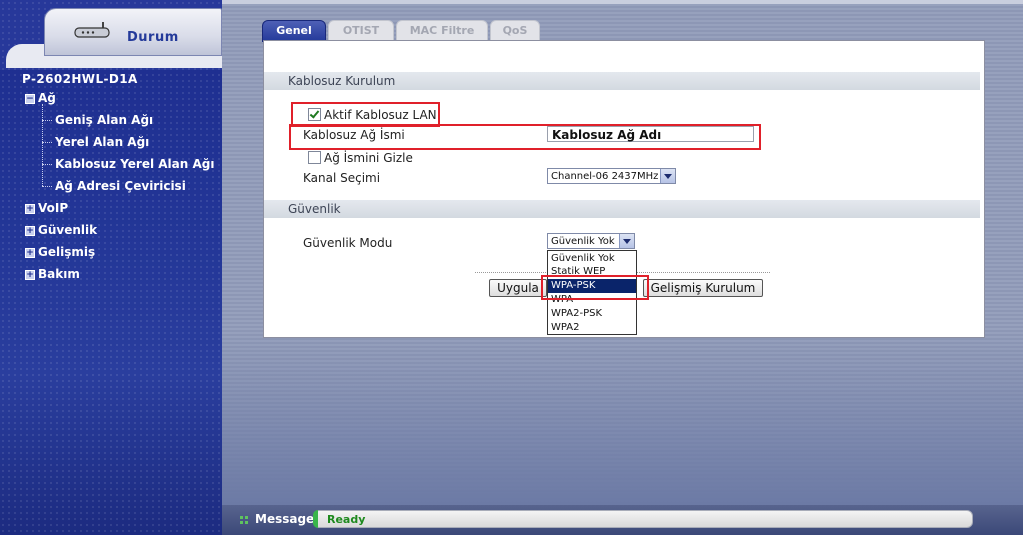 The image size is (1023, 535). I want to click on nav-wlan: Kablosuz Yerel Alan Ağı, so click(134, 164).